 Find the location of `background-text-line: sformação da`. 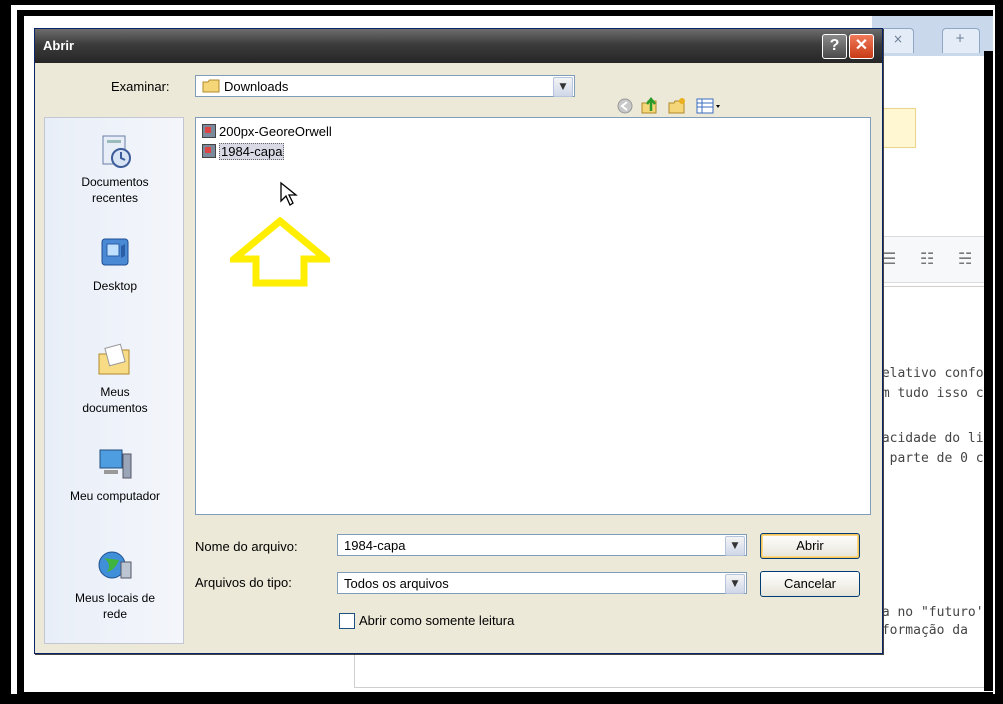

background-text-line: sformação da is located at coordinates (921, 630).